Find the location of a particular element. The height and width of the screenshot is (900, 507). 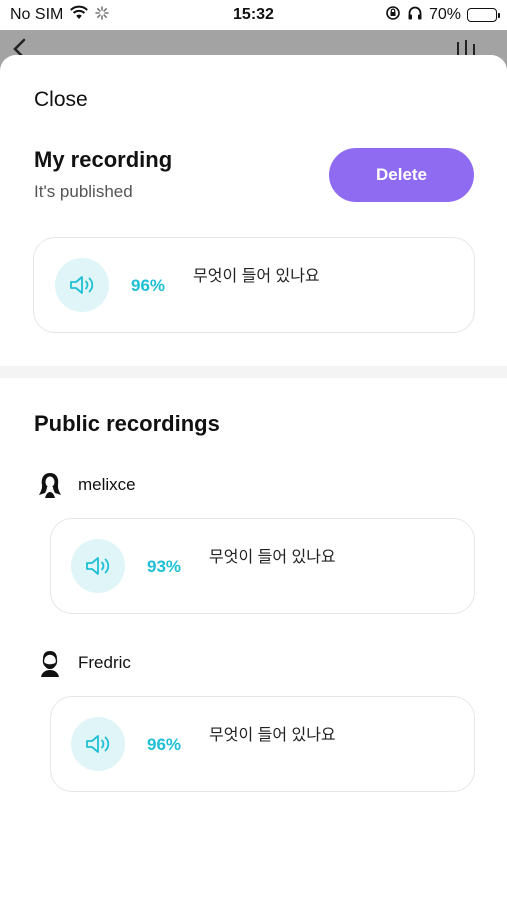

public-recording-card: 93% 무엇이 들어 있나요 is located at coordinates (262, 566).